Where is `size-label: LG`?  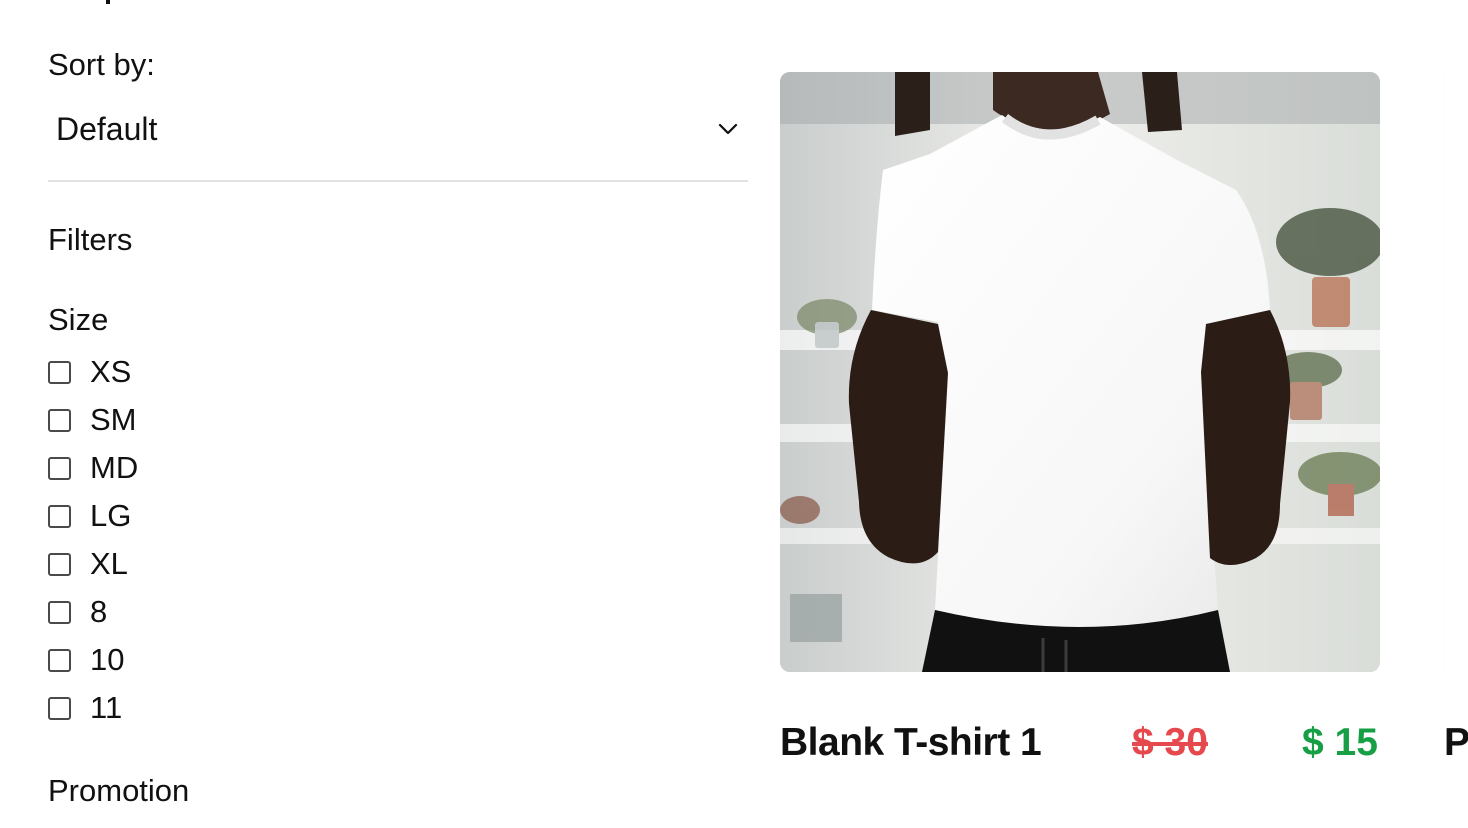
size-label: LG is located at coordinates (111, 515).